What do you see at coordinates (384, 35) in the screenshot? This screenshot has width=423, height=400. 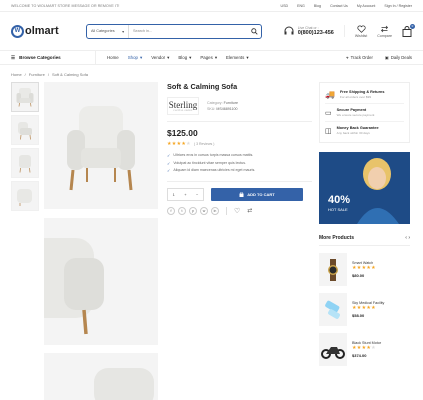 I see `compare-label: Compare` at bounding box center [384, 35].